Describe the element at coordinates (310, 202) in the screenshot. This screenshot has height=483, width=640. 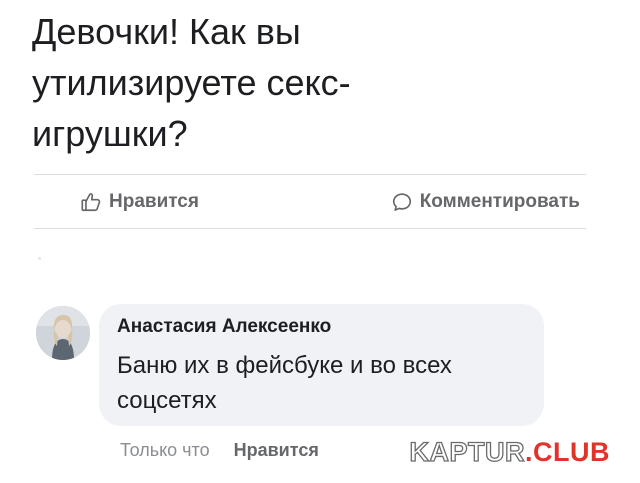
I see `post-actions-bar: Нравится Комментировать` at that location.